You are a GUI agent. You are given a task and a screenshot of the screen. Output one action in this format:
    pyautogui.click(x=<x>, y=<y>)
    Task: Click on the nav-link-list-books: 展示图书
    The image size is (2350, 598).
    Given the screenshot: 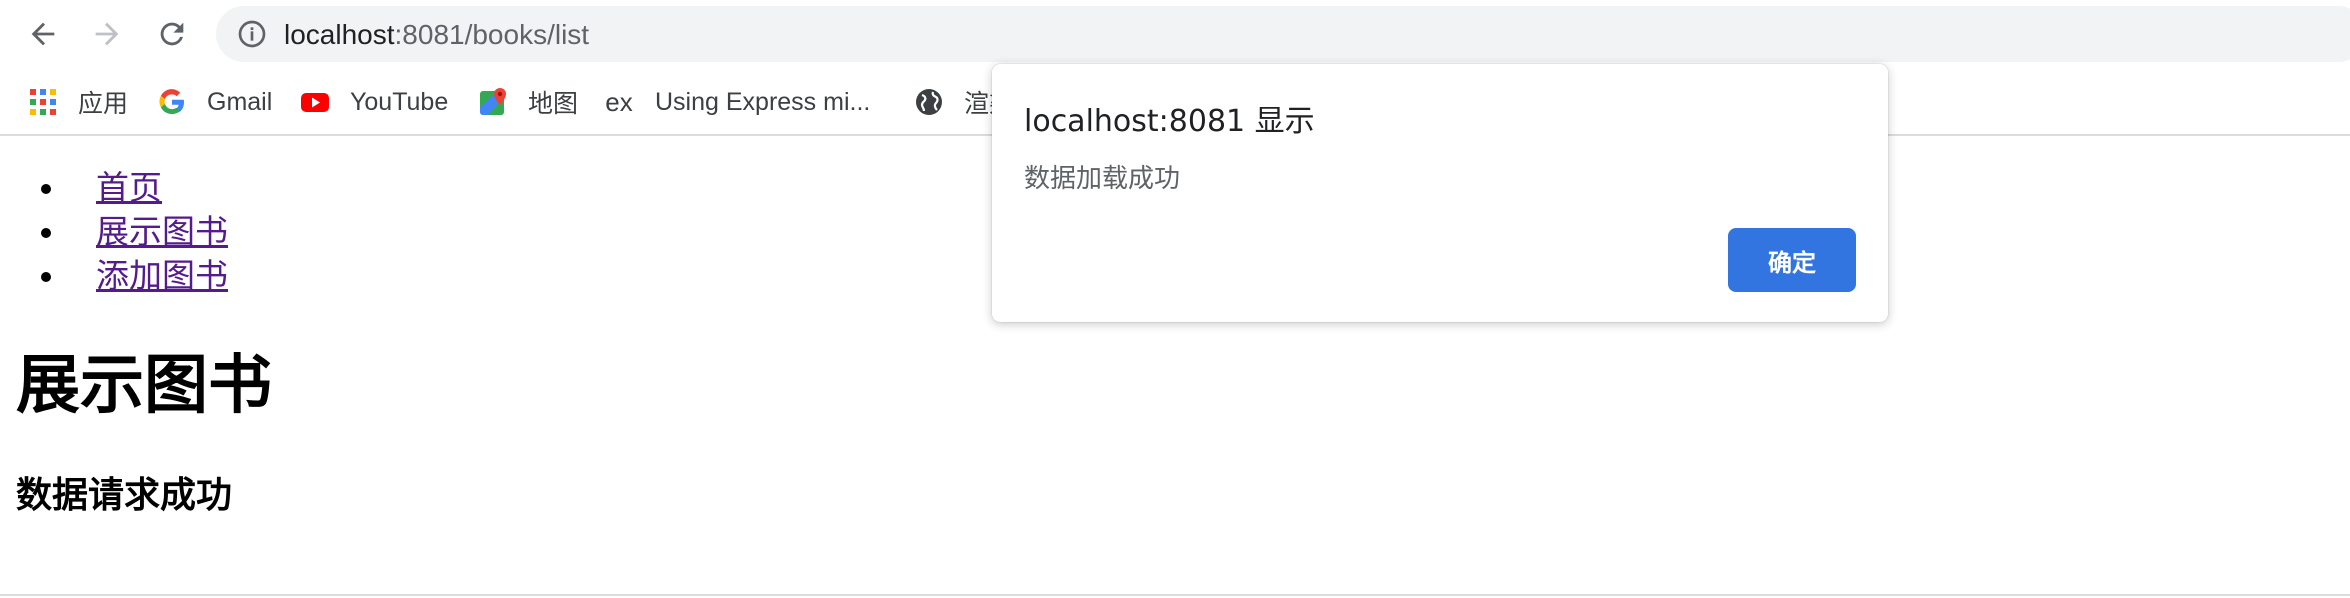 What is the action you would take?
    pyautogui.click(x=162, y=231)
    